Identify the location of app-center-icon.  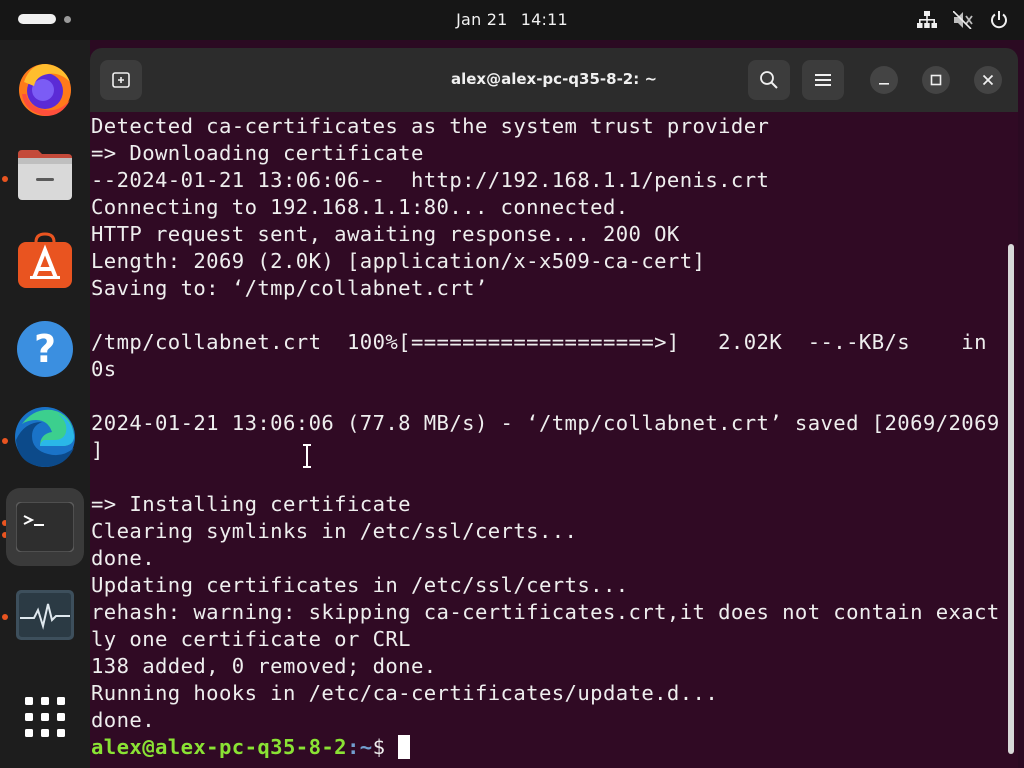
(45, 260).